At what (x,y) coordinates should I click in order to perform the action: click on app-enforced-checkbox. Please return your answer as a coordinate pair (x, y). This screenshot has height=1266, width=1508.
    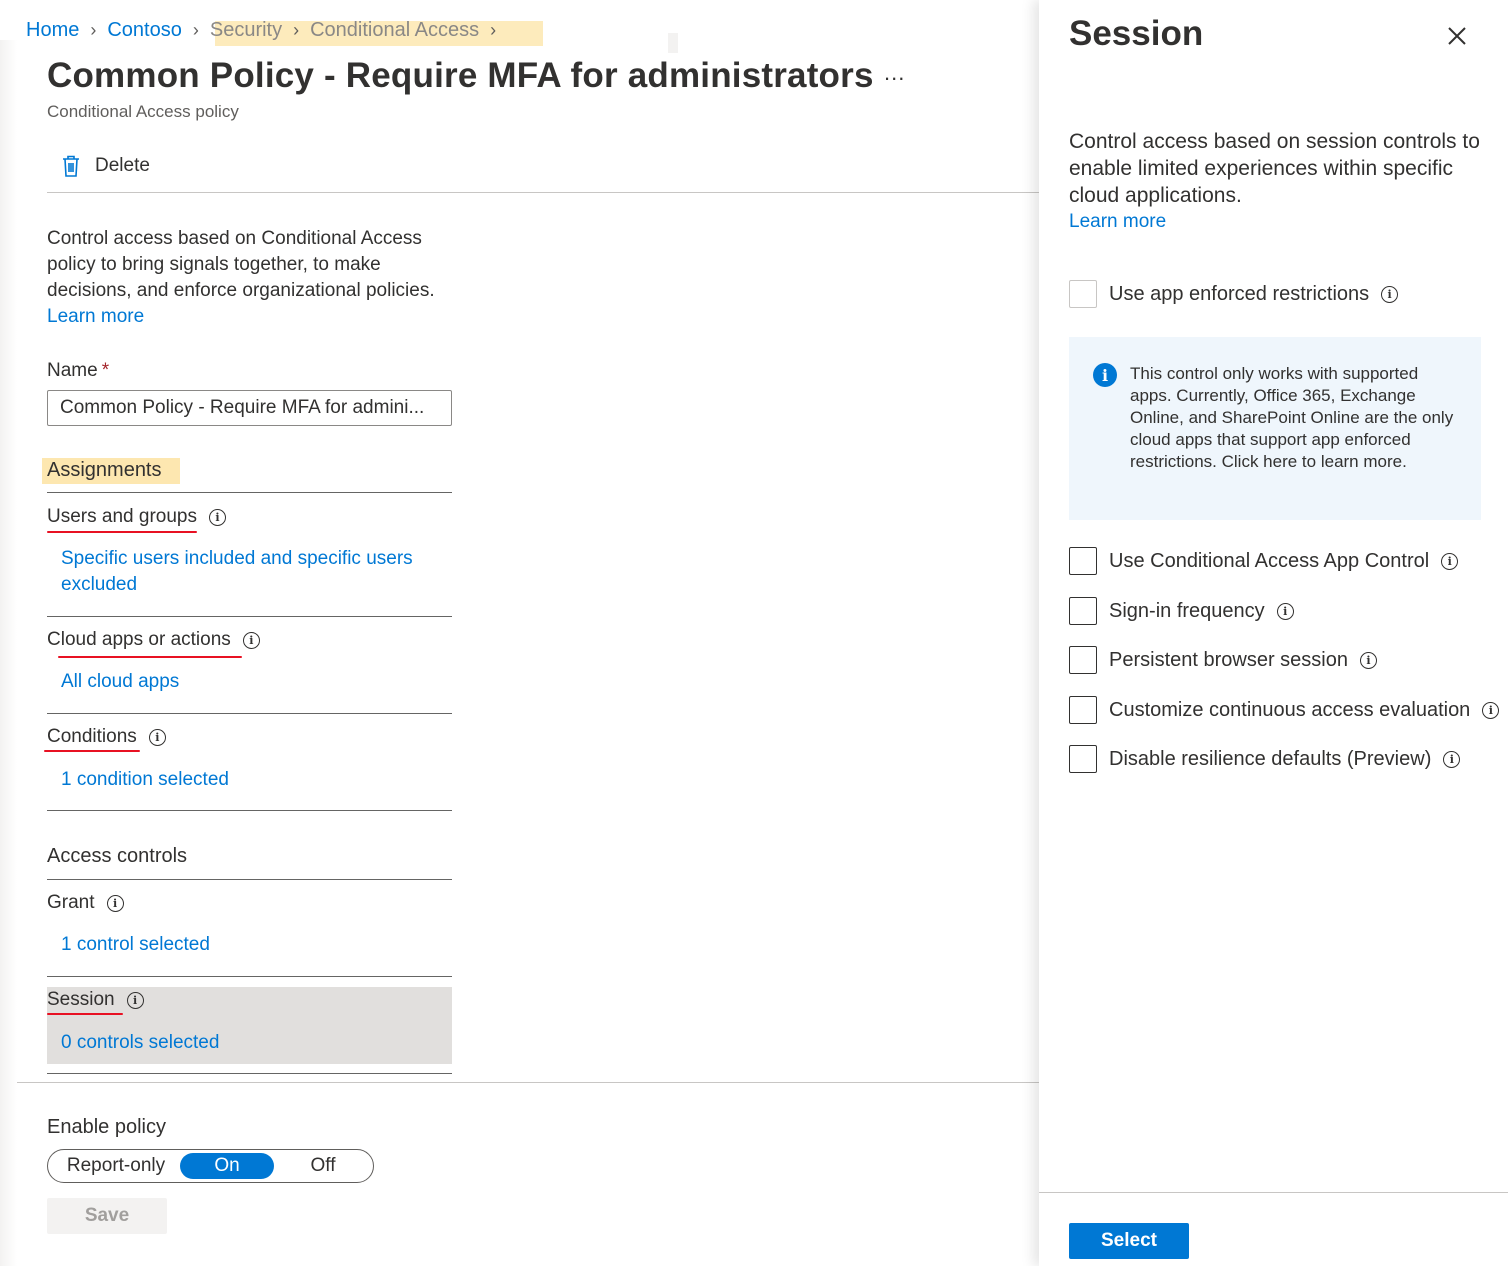
    Looking at the image, I should click on (1083, 294).